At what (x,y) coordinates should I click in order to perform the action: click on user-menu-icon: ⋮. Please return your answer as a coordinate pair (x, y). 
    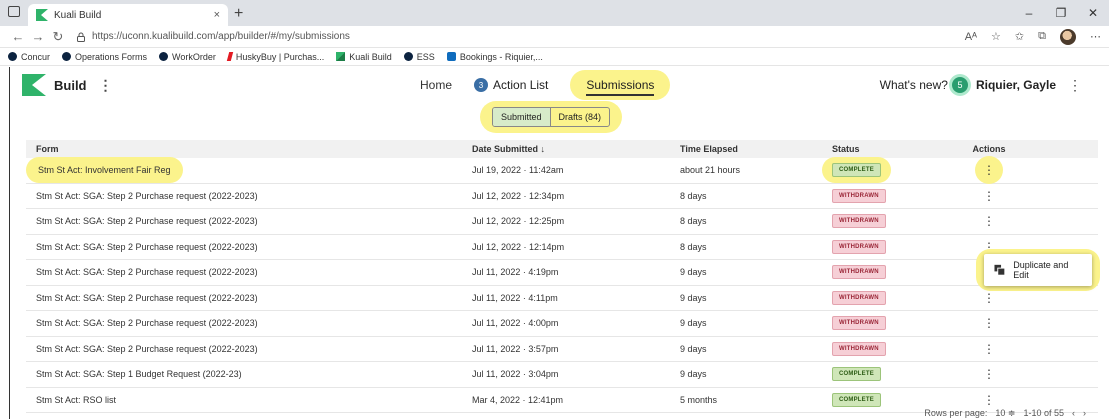
    Looking at the image, I should click on (1075, 85).